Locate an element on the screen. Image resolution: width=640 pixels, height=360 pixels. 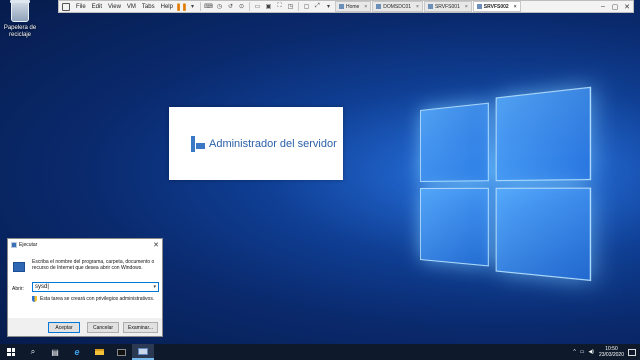
open-label: Abrir: is located at coordinates (18, 289).